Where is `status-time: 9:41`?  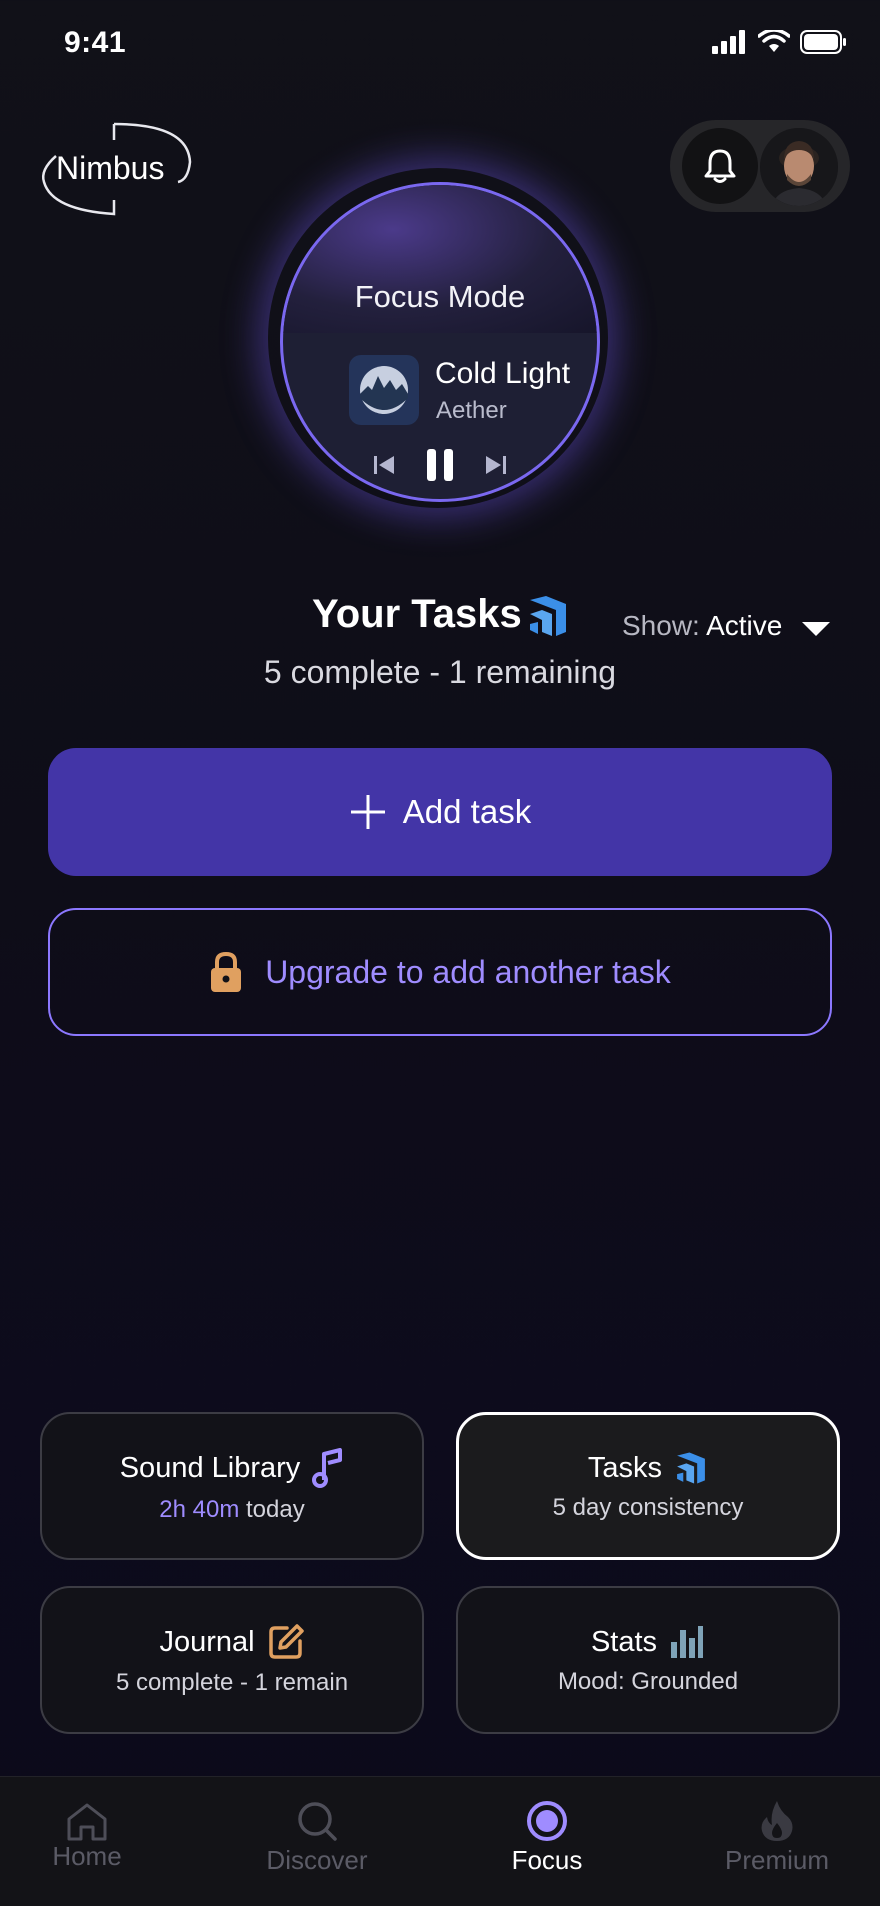
status-time: 9:41 is located at coordinates (95, 42).